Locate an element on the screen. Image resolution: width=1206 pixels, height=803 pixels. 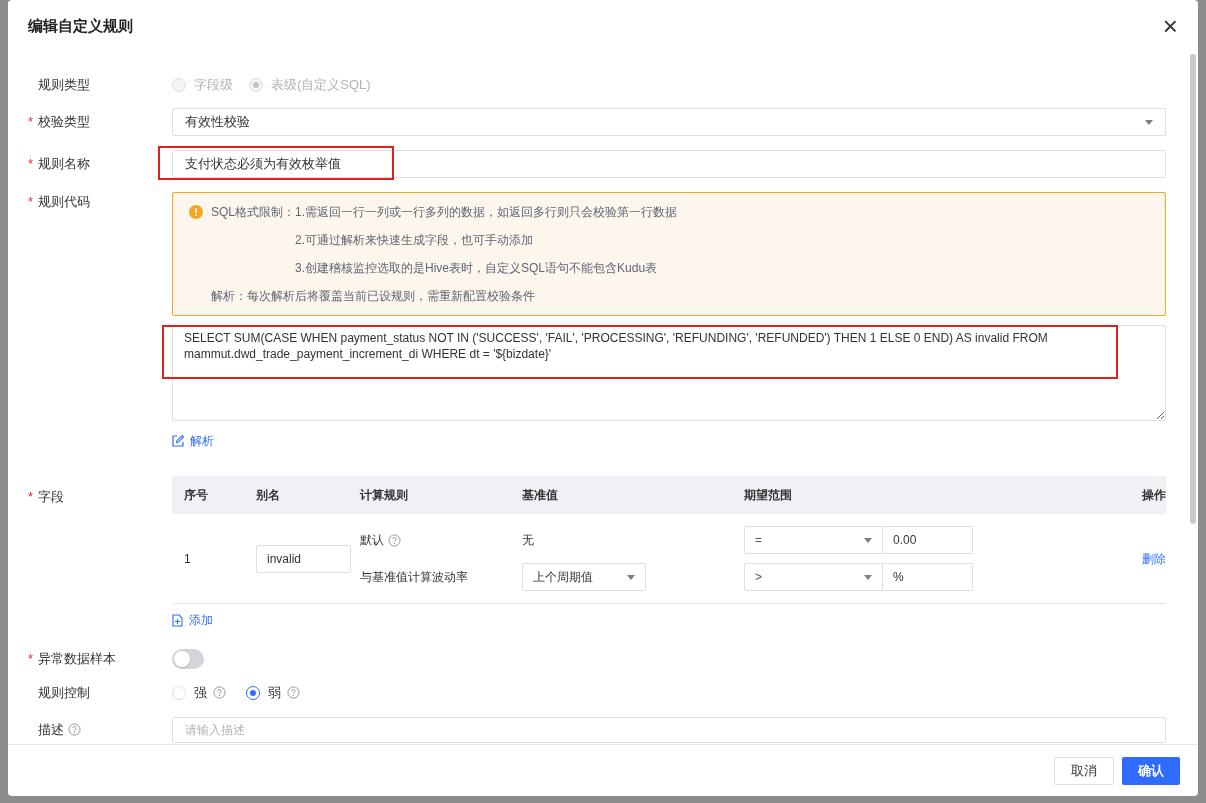
notice-text: 3.创建稽核监控选取的是Hive表时，自定义SQL语句不能包含Kudu表 is located at coordinates (476, 268).